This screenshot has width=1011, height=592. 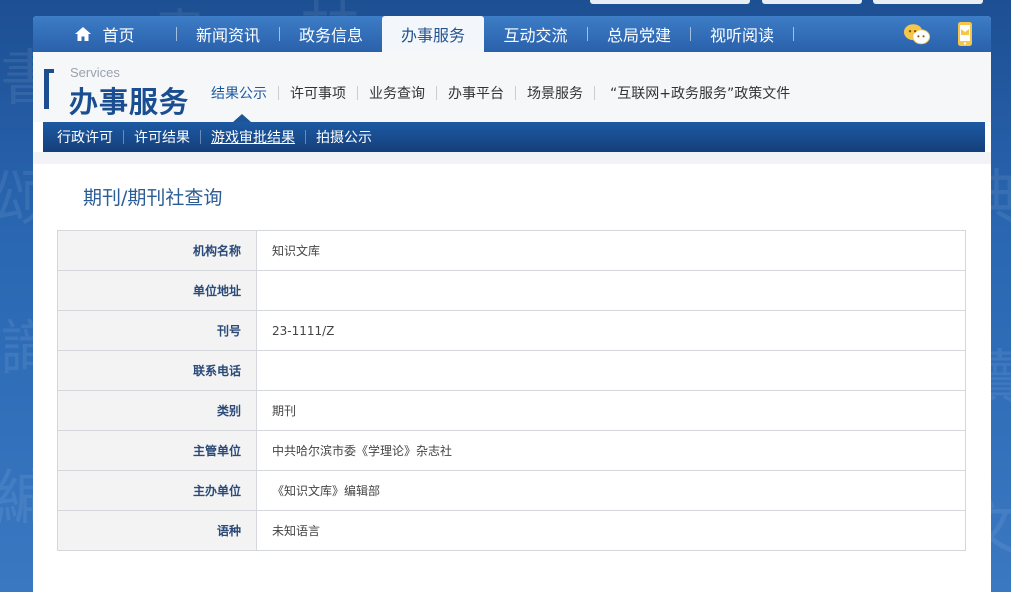 I want to click on table-row: 主办单位 《知识文库》编辑部, so click(x=511, y=490).